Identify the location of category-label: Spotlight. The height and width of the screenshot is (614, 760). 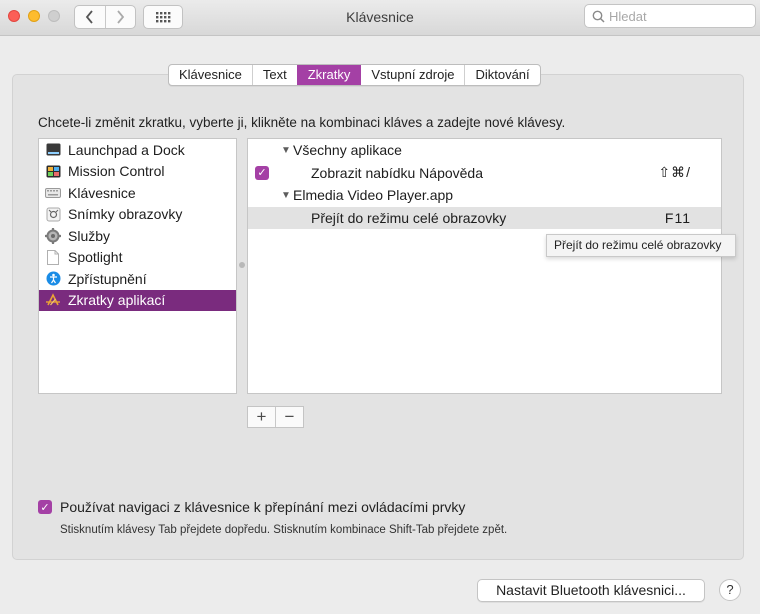
(95, 257).